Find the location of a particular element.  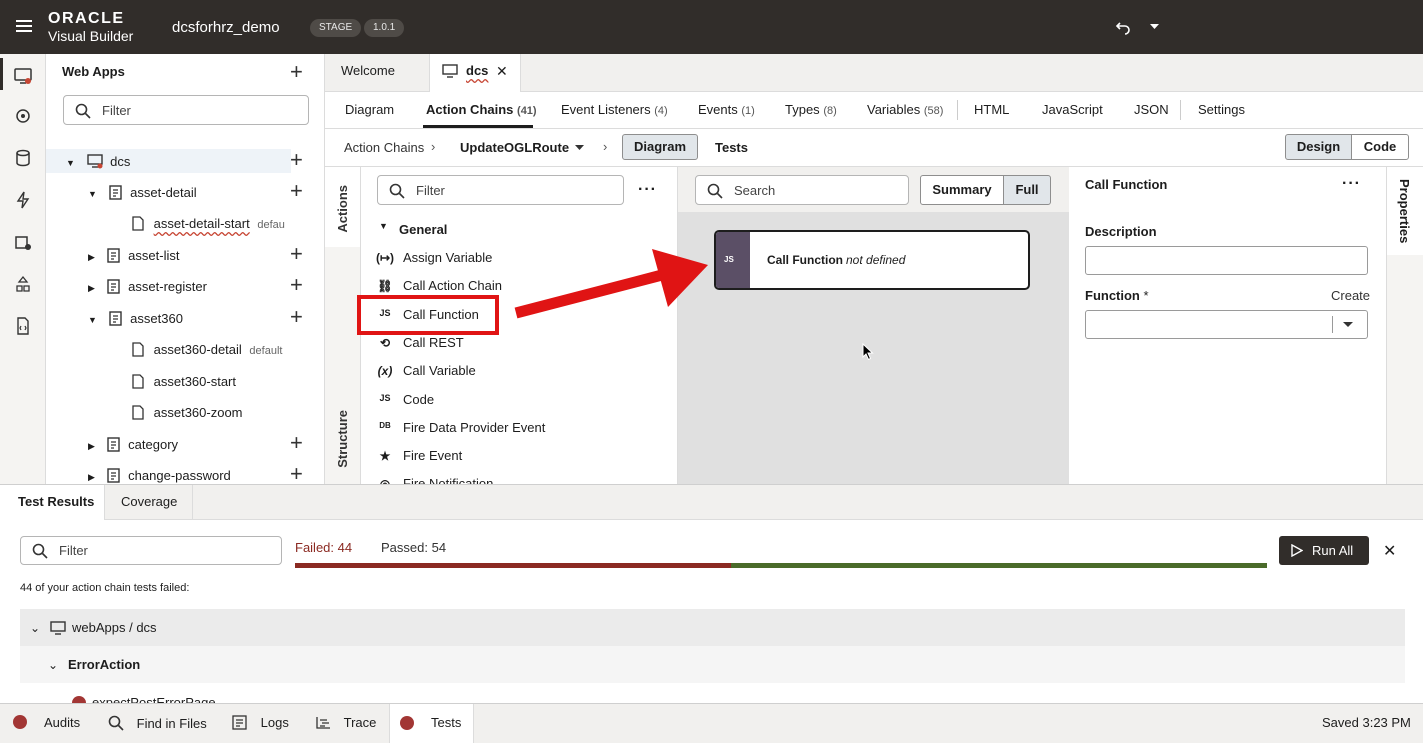

action-call-variable: Call Variable is located at coordinates (439, 370).